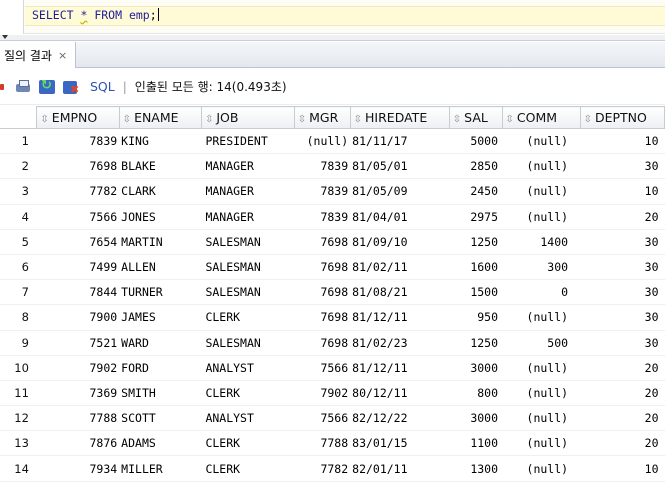 This screenshot has width=665, height=489. What do you see at coordinates (18, 317) in the screenshot?
I see `row-number: 8` at bounding box center [18, 317].